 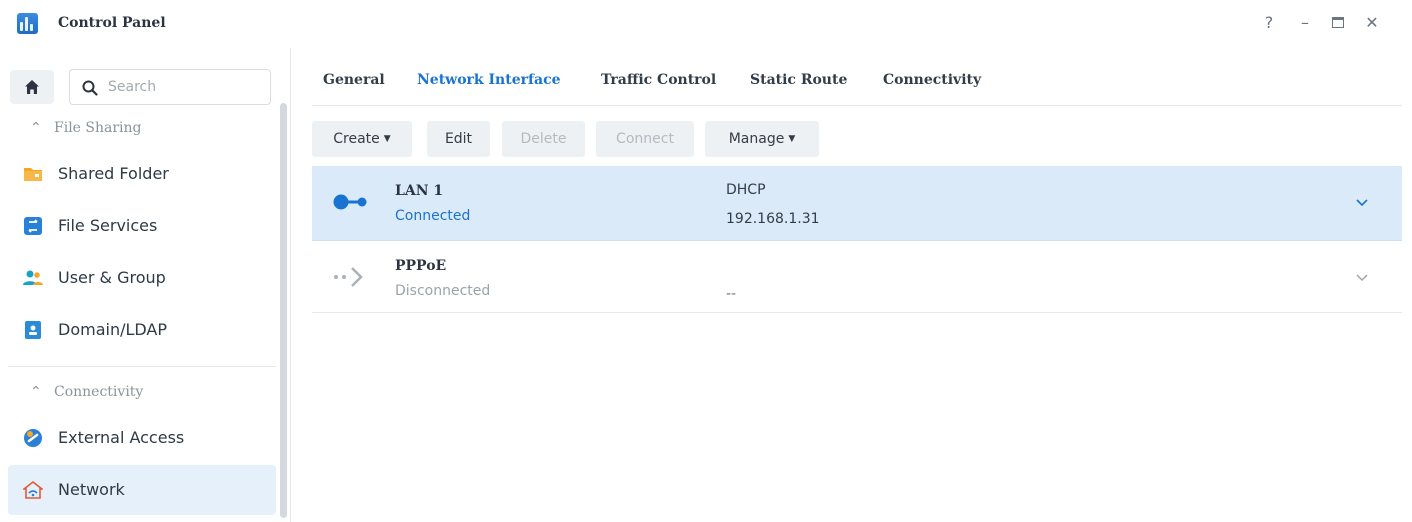 What do you see at coordinates (27, 23) in the screenshot?
I see `control-panel-app-icon` at bounding box center [27, 23].